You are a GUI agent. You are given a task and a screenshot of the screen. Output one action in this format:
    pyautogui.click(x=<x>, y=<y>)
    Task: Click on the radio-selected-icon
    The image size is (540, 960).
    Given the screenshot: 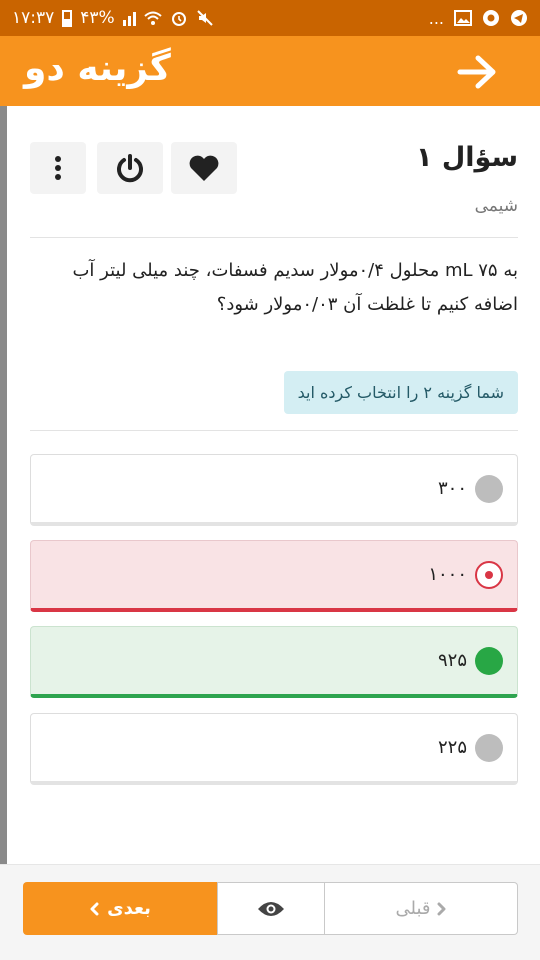 What is the action you would take?
    pyautogui.click(x=489, y=574)
    